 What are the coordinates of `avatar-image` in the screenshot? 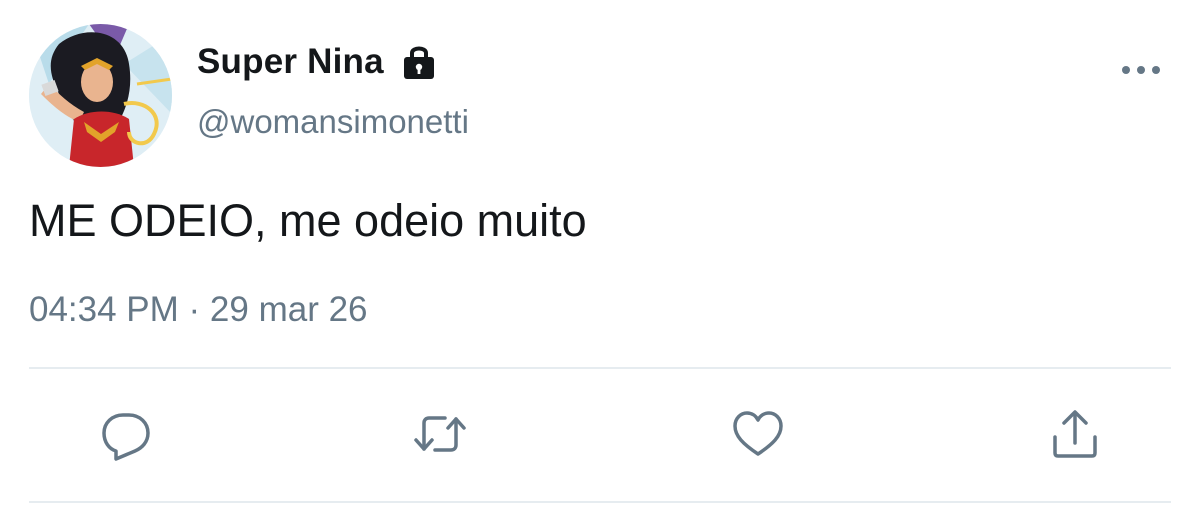 It's located at (100, 95).